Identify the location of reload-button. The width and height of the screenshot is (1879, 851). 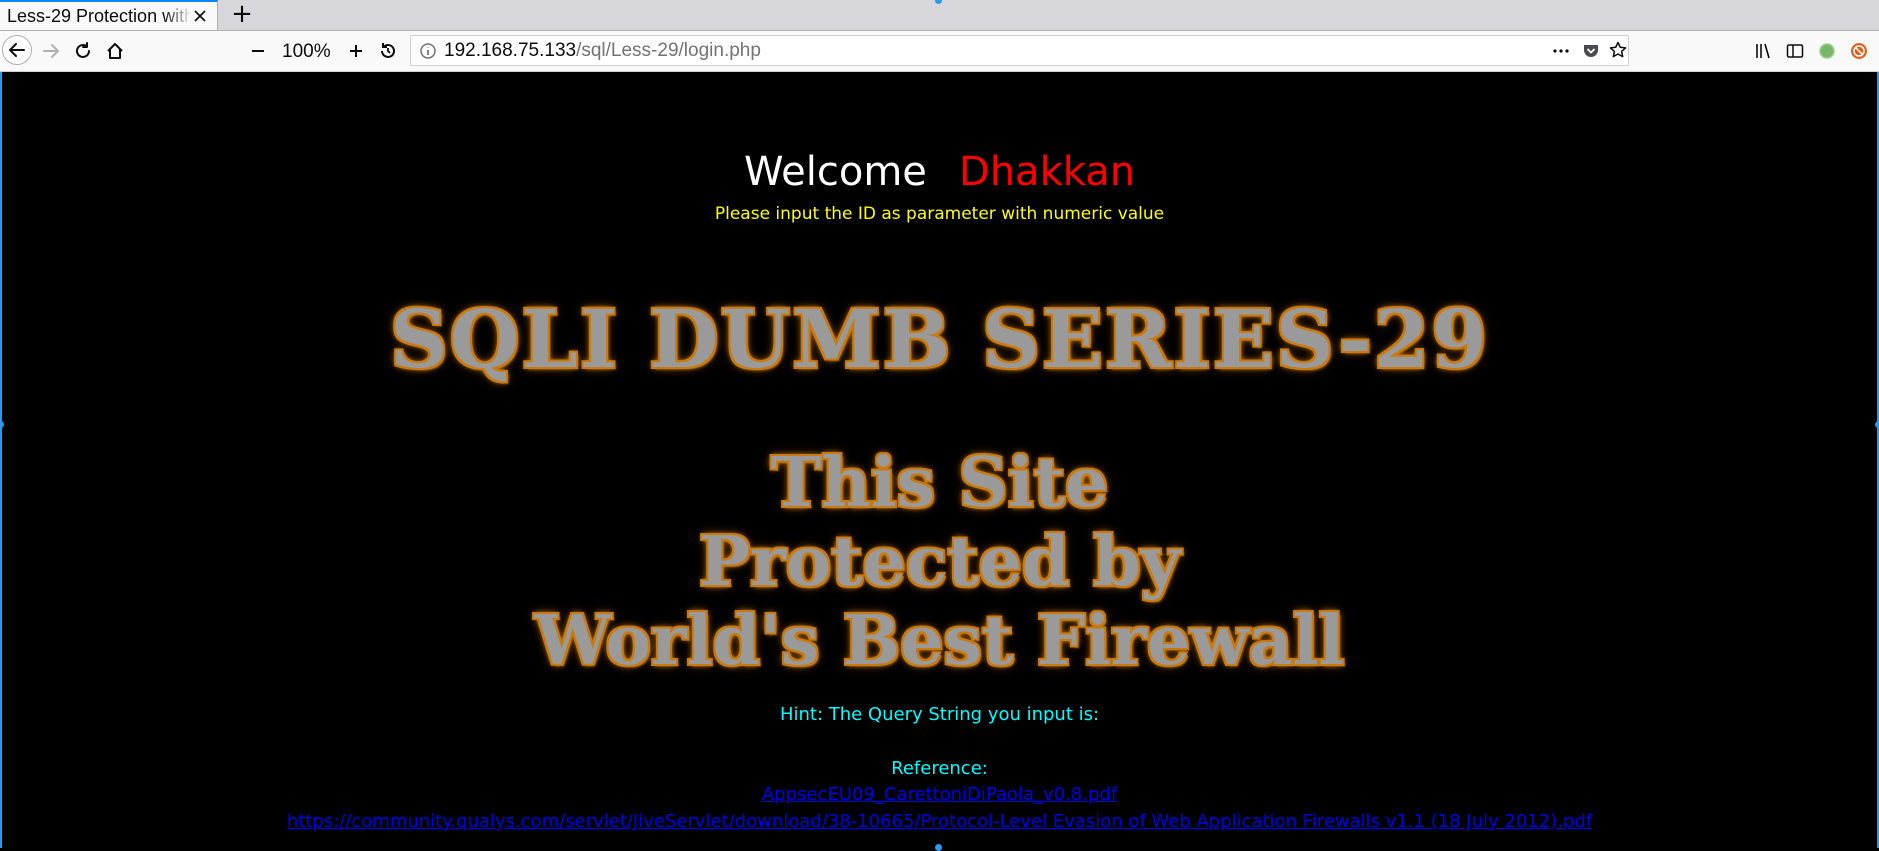
(83, 51).